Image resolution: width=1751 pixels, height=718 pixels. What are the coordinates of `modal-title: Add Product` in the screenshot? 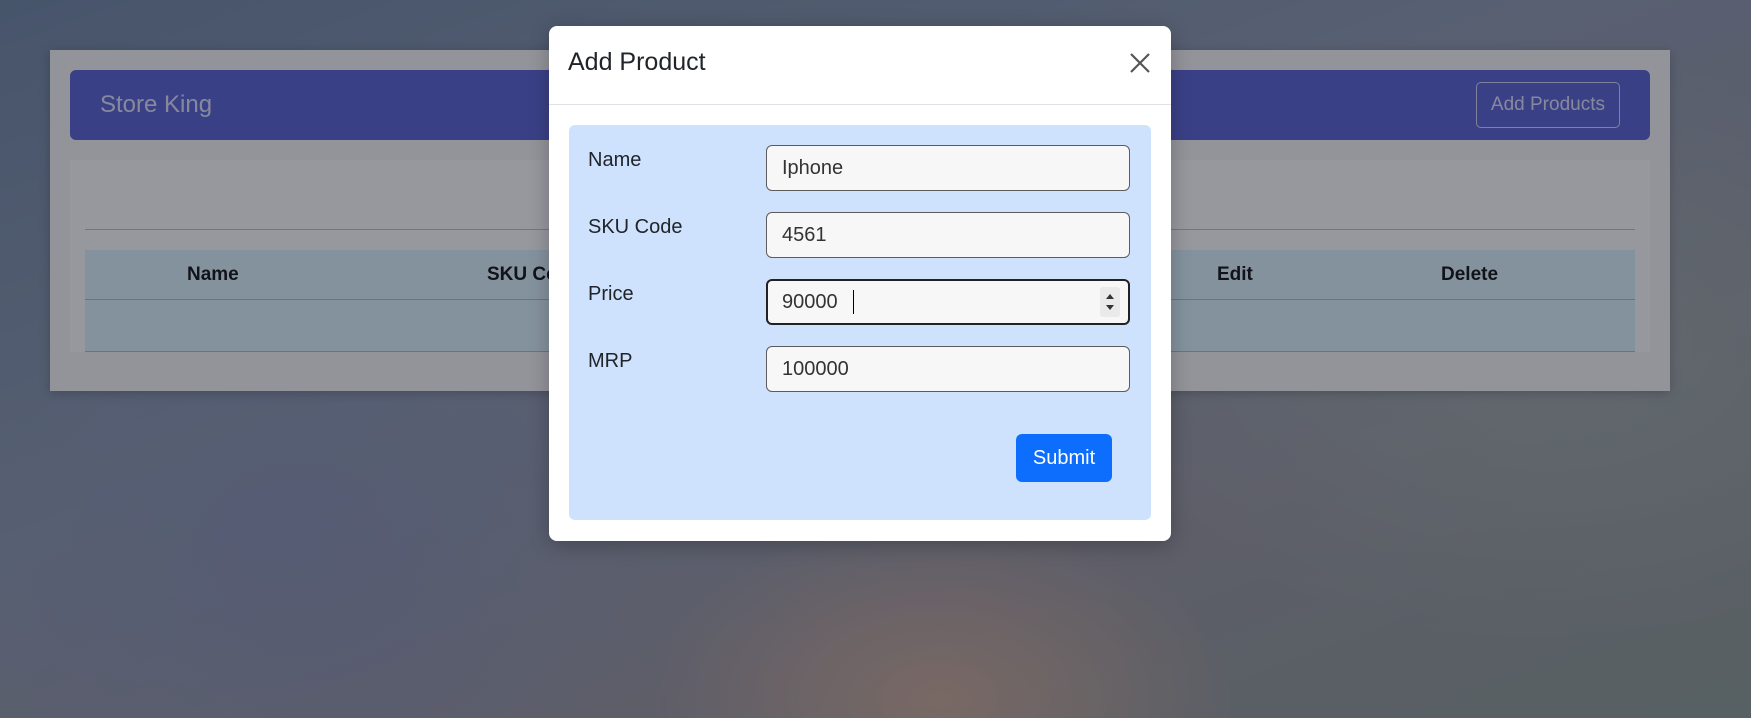 It's located at (637, 62).